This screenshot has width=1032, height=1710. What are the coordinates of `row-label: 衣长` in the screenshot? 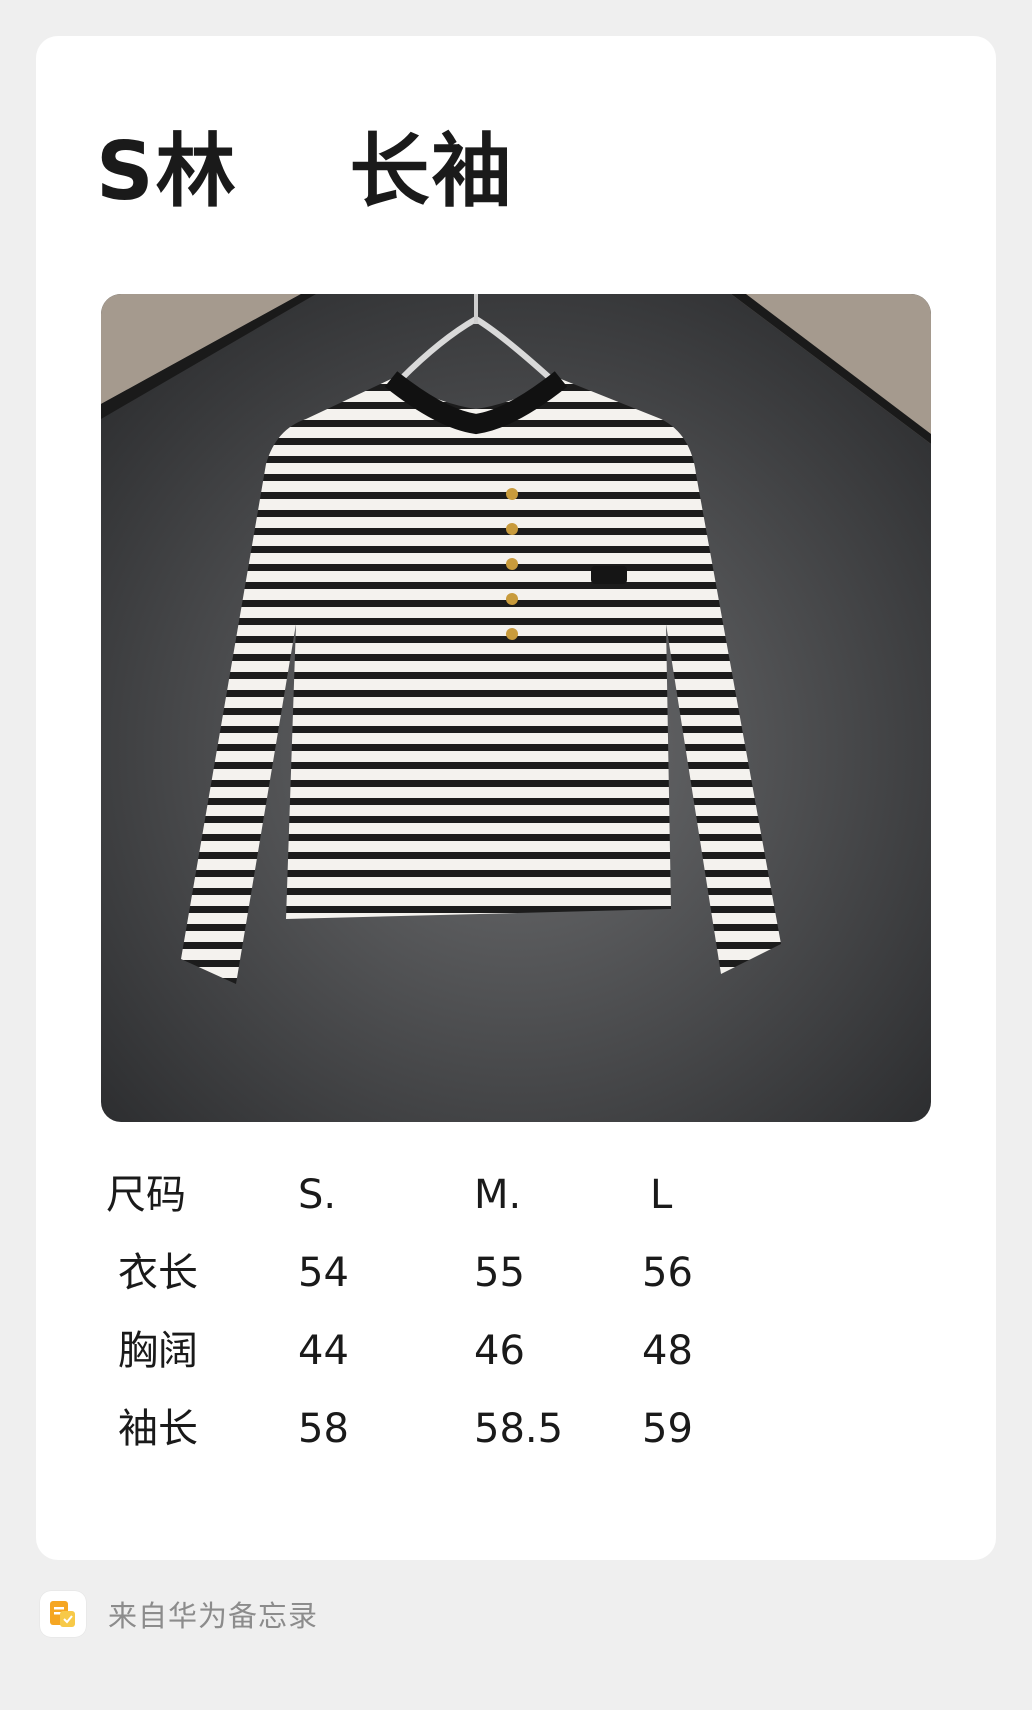 It's located at (158, 1273).